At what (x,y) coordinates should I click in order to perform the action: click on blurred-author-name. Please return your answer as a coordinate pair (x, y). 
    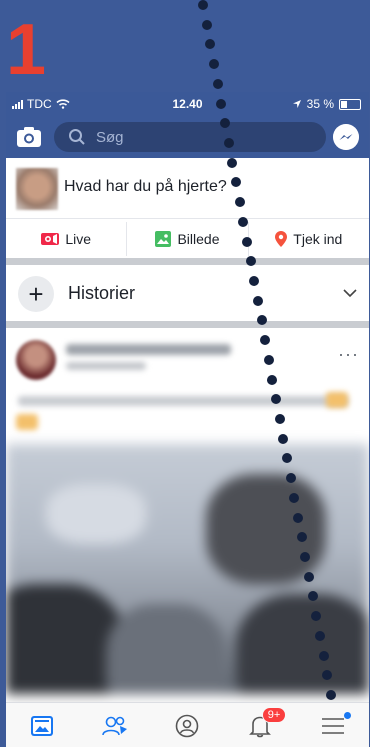
    Looking at the image, I should click on (148, 349).